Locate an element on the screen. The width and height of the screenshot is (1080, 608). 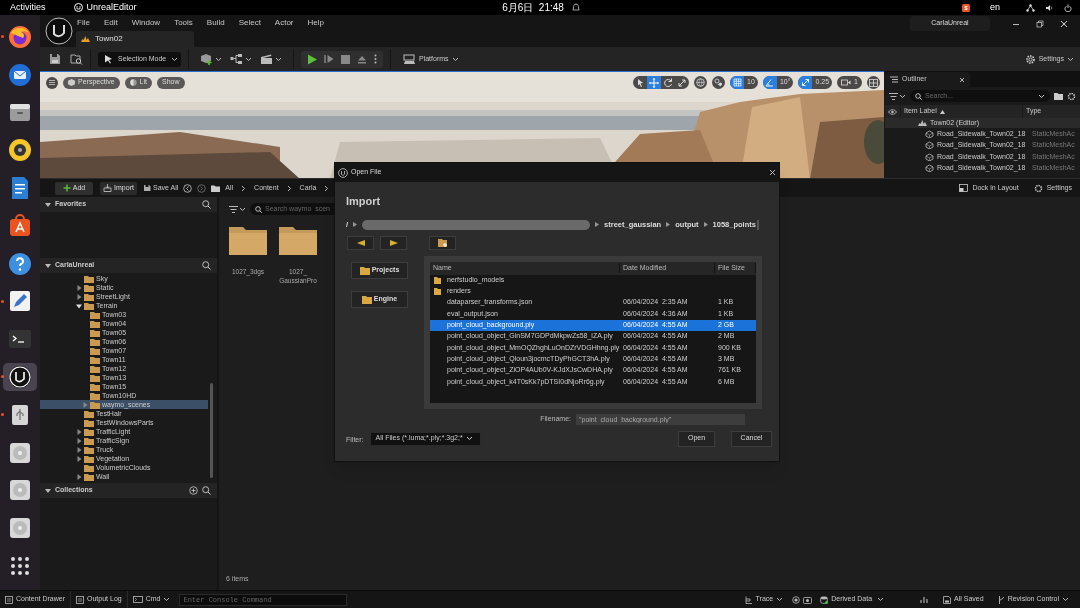
app-name: UnrealEditor is located at coordinates (111, 7).